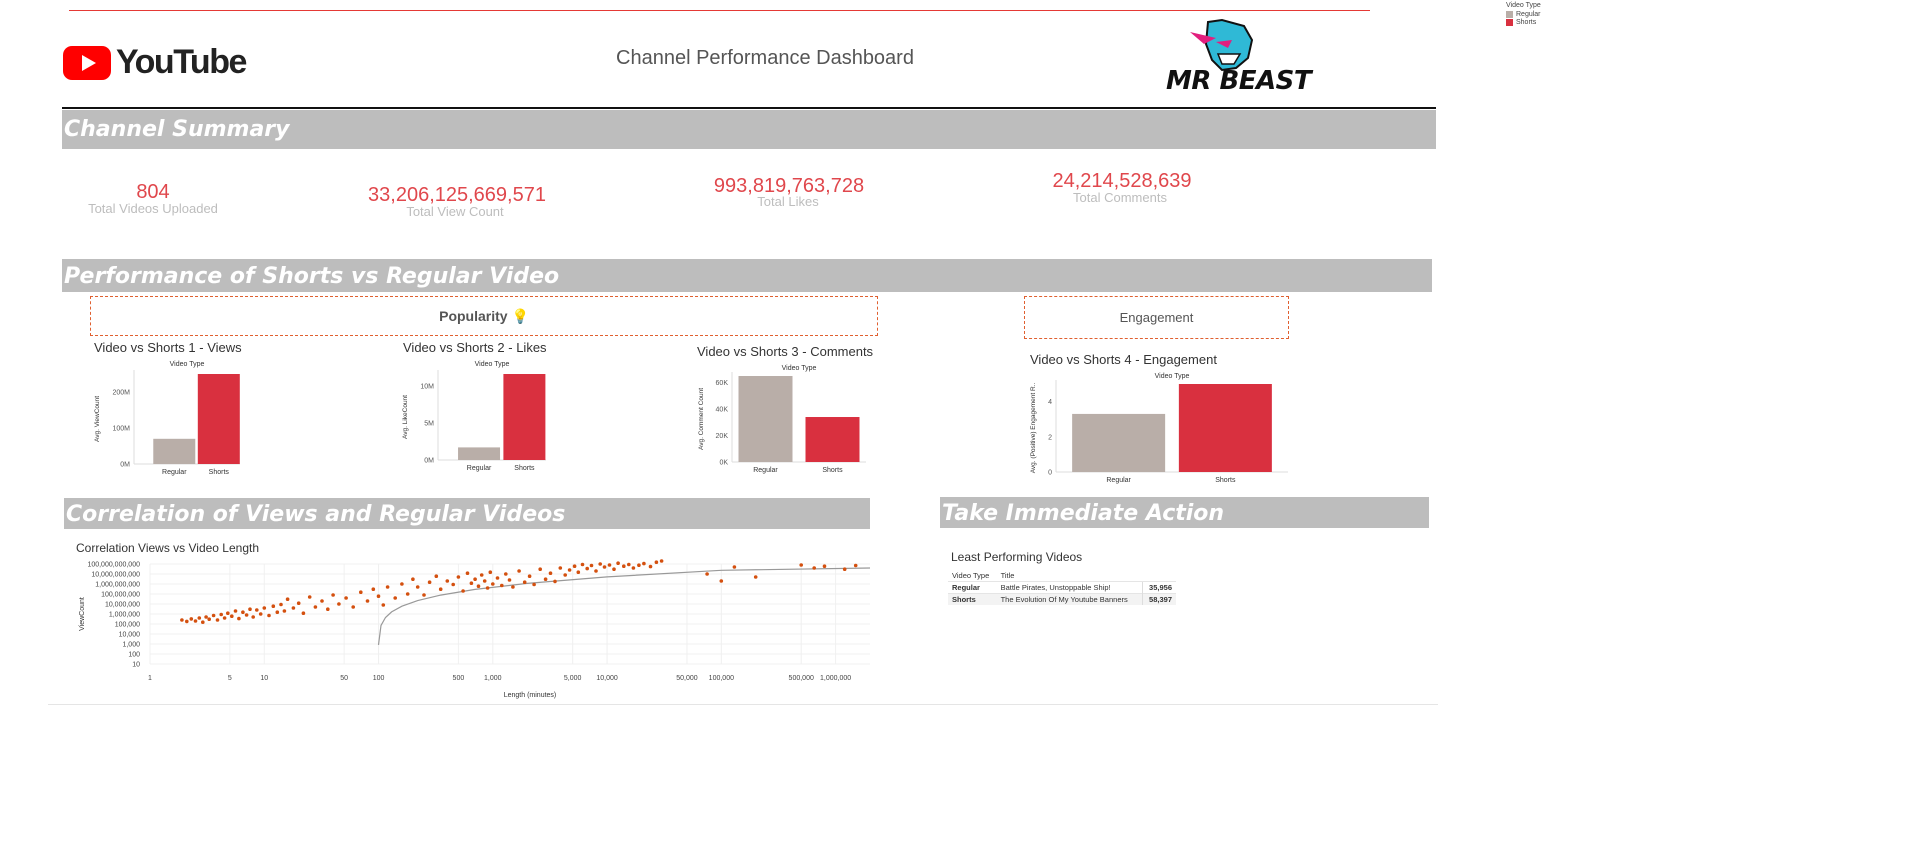 The height and width of the screenshot is (862, 1916). I want to click on y-tick-label: 1,000, so click(131, 645).